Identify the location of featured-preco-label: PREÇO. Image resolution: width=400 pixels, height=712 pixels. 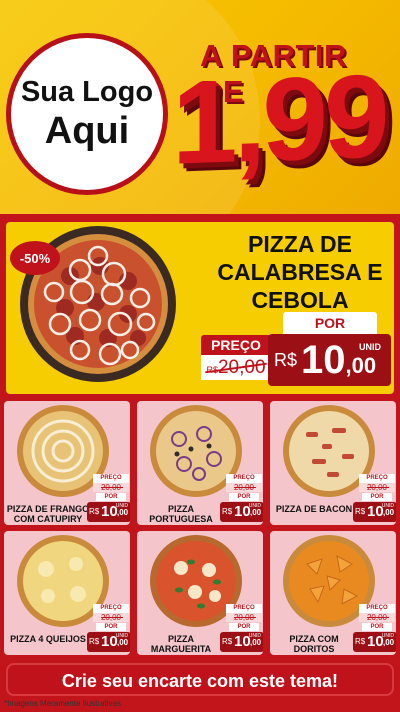
(236, 345).